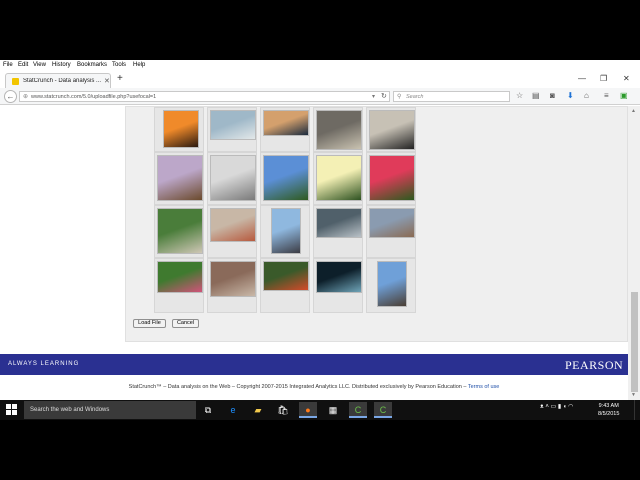 The height and width of the screenshot is (480, 640). What do you see at coordinates (634, 253) in the screenshot?
I see `scrollbar: ▲ ▼` at bounding box center [634, 253].